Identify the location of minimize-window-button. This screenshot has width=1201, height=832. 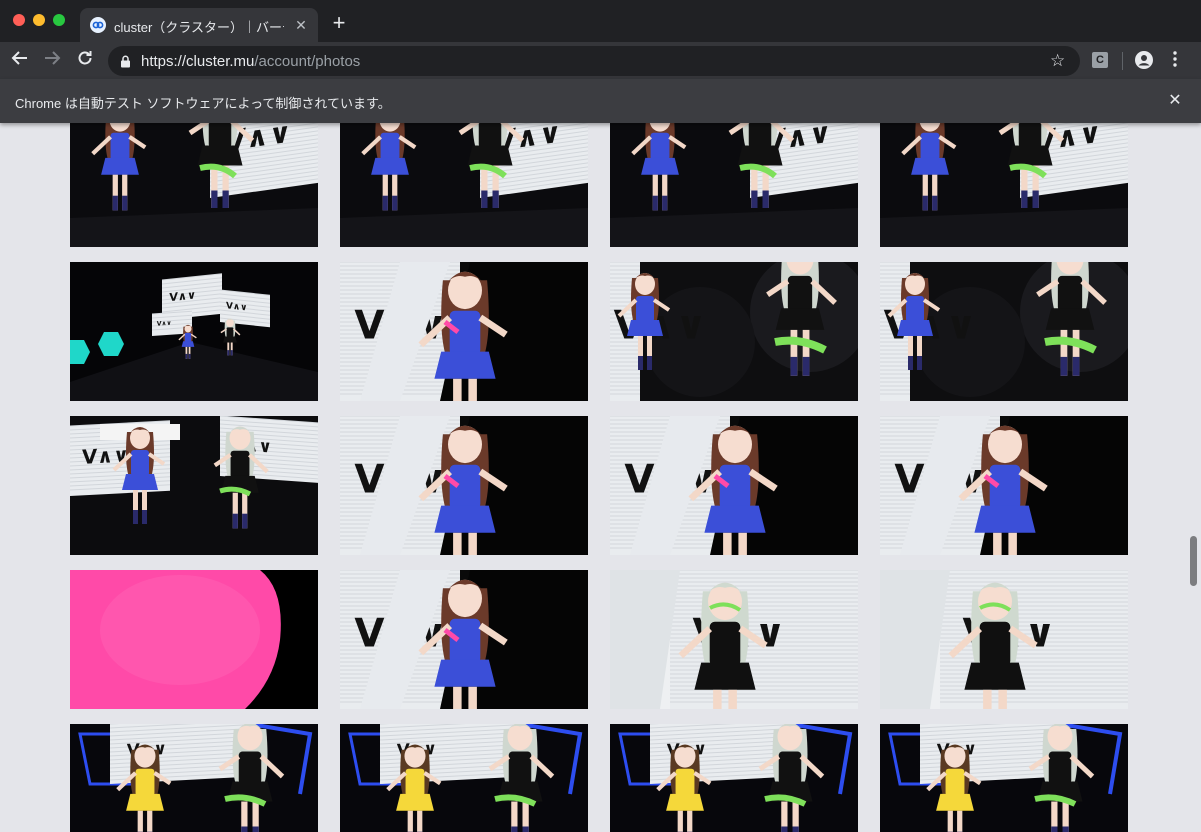
(39, 20).